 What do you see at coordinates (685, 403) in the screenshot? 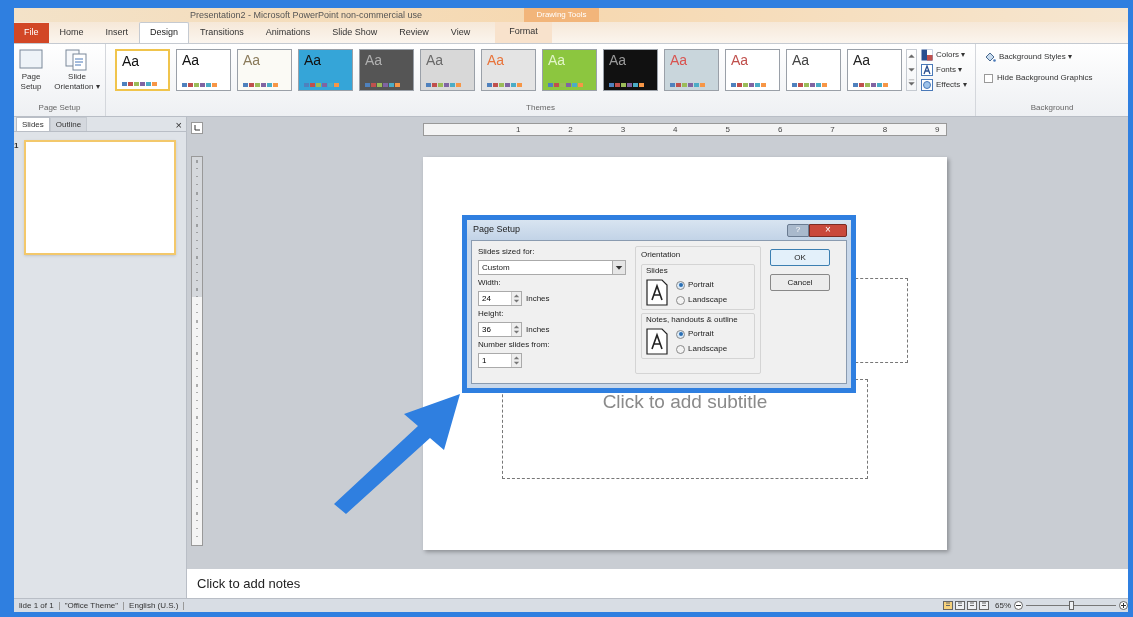
I see `subtitle-placeholder-text: Click to add subtitle` at bounding box center [685, 403].